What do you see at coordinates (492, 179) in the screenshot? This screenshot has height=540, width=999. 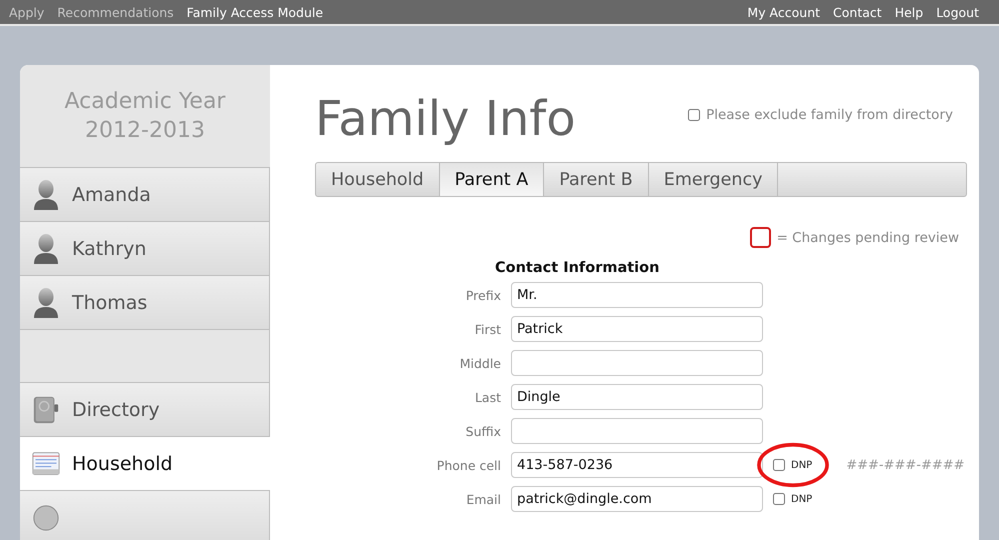 I see `tab: Parent A` at bounding box center [492, 179].